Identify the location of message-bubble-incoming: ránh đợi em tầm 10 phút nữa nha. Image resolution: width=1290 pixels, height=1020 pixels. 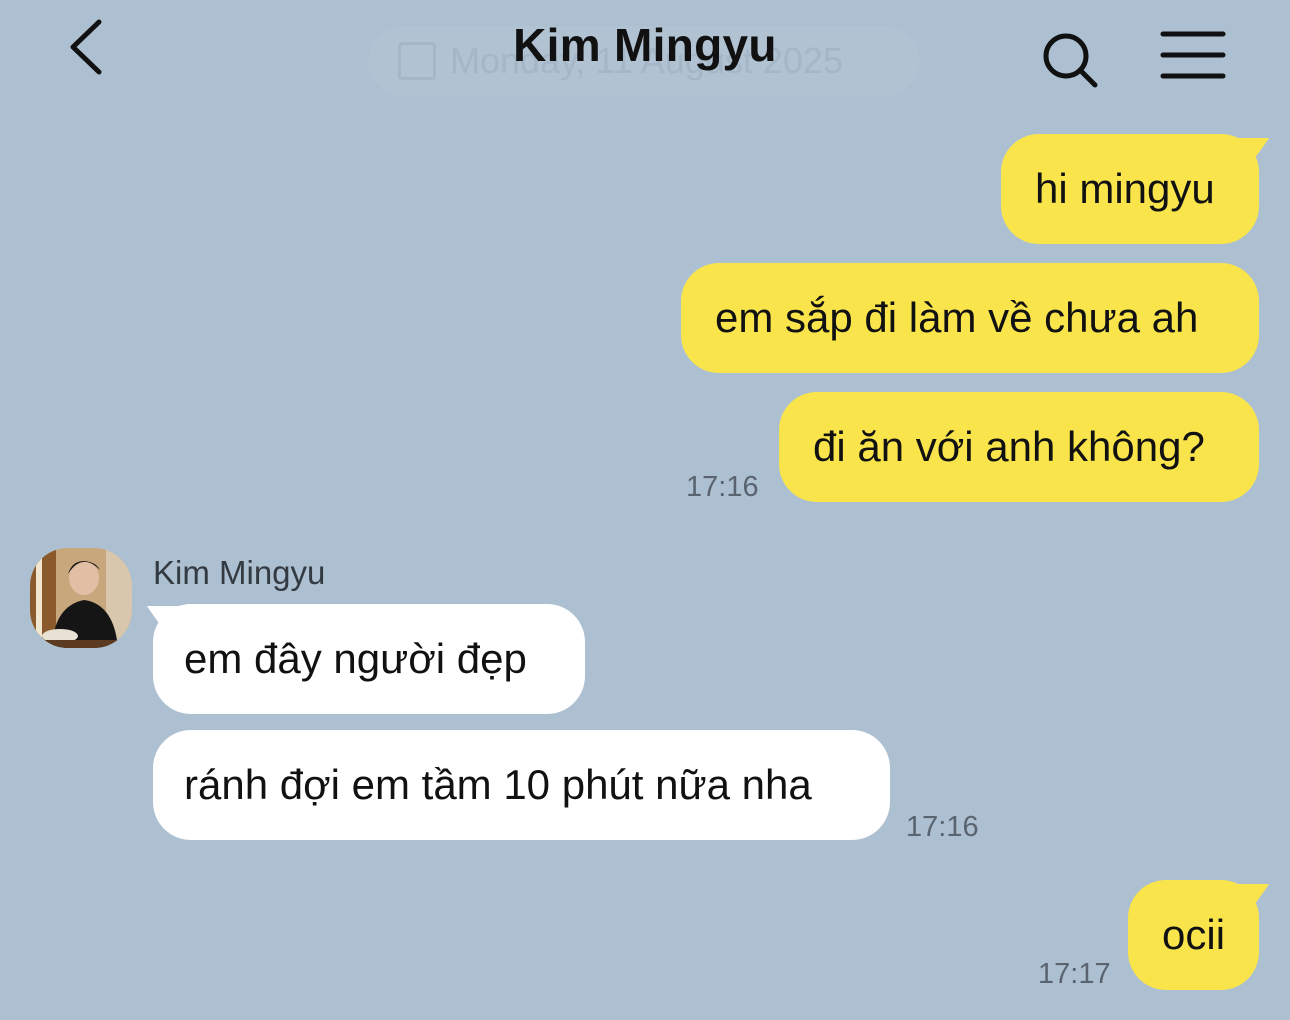
(521, 785).